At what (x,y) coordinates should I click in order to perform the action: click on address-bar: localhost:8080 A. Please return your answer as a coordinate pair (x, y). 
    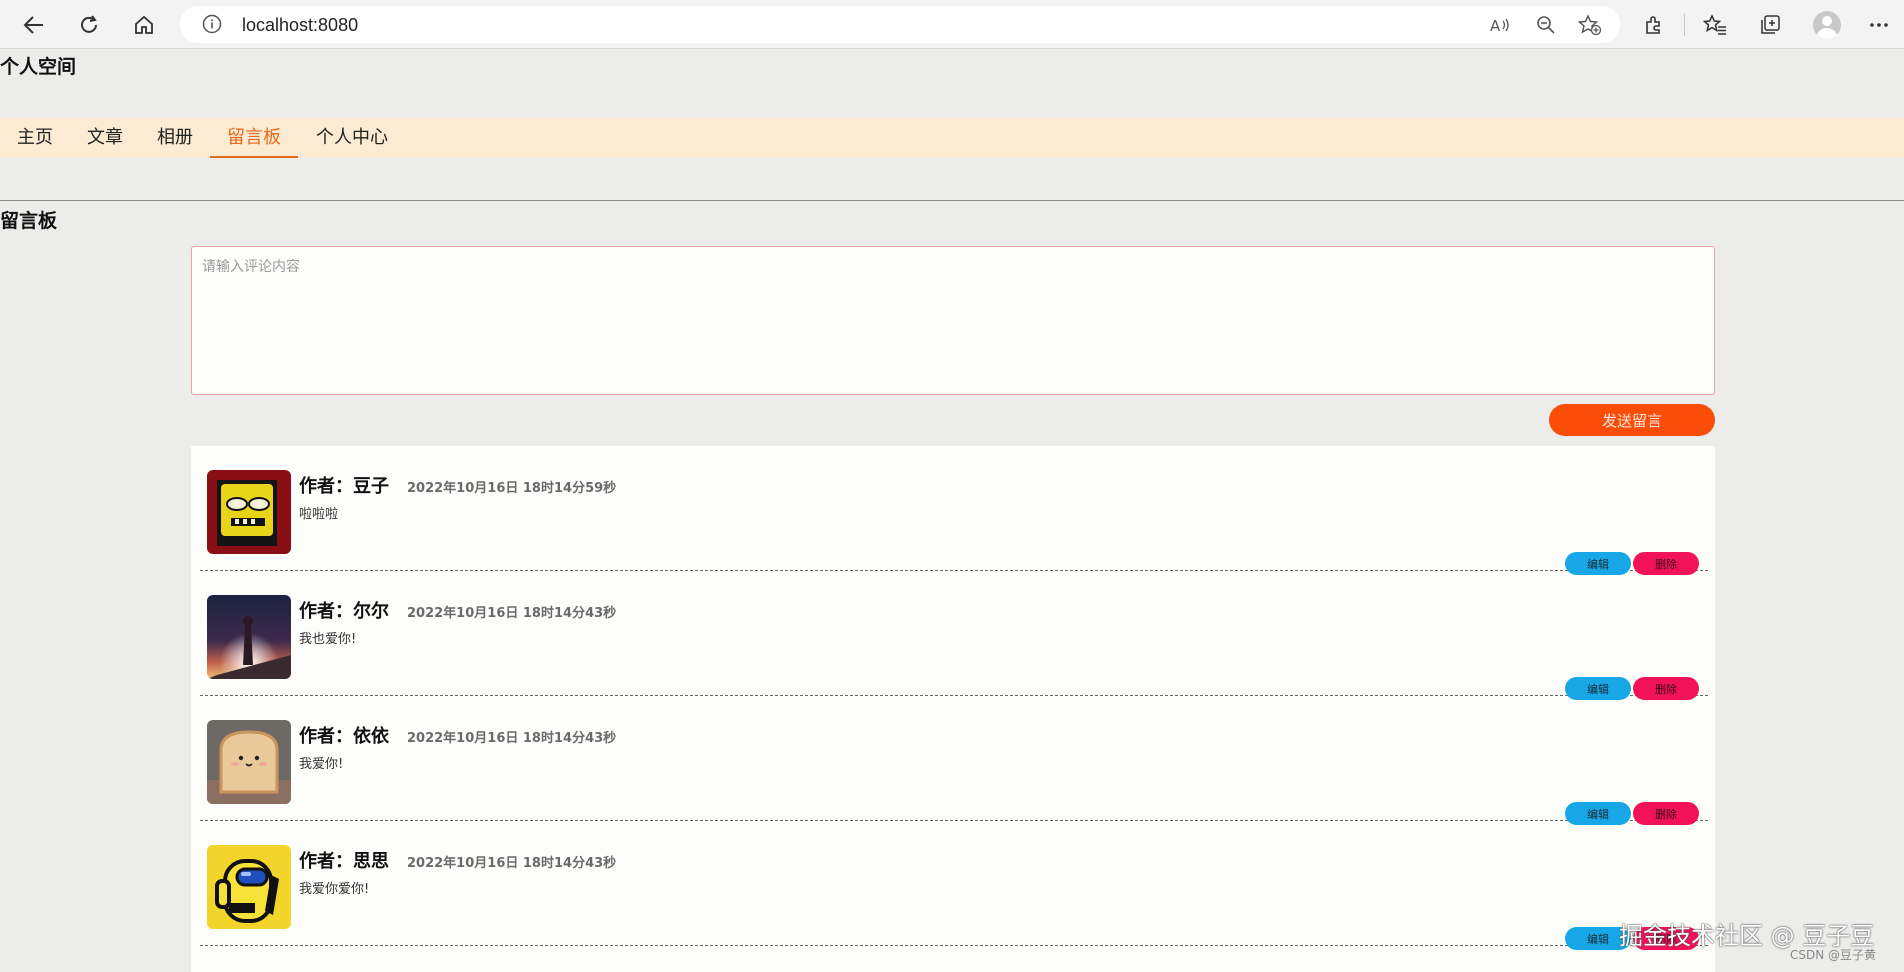
    Looking at the image, I should click on (900, 24).